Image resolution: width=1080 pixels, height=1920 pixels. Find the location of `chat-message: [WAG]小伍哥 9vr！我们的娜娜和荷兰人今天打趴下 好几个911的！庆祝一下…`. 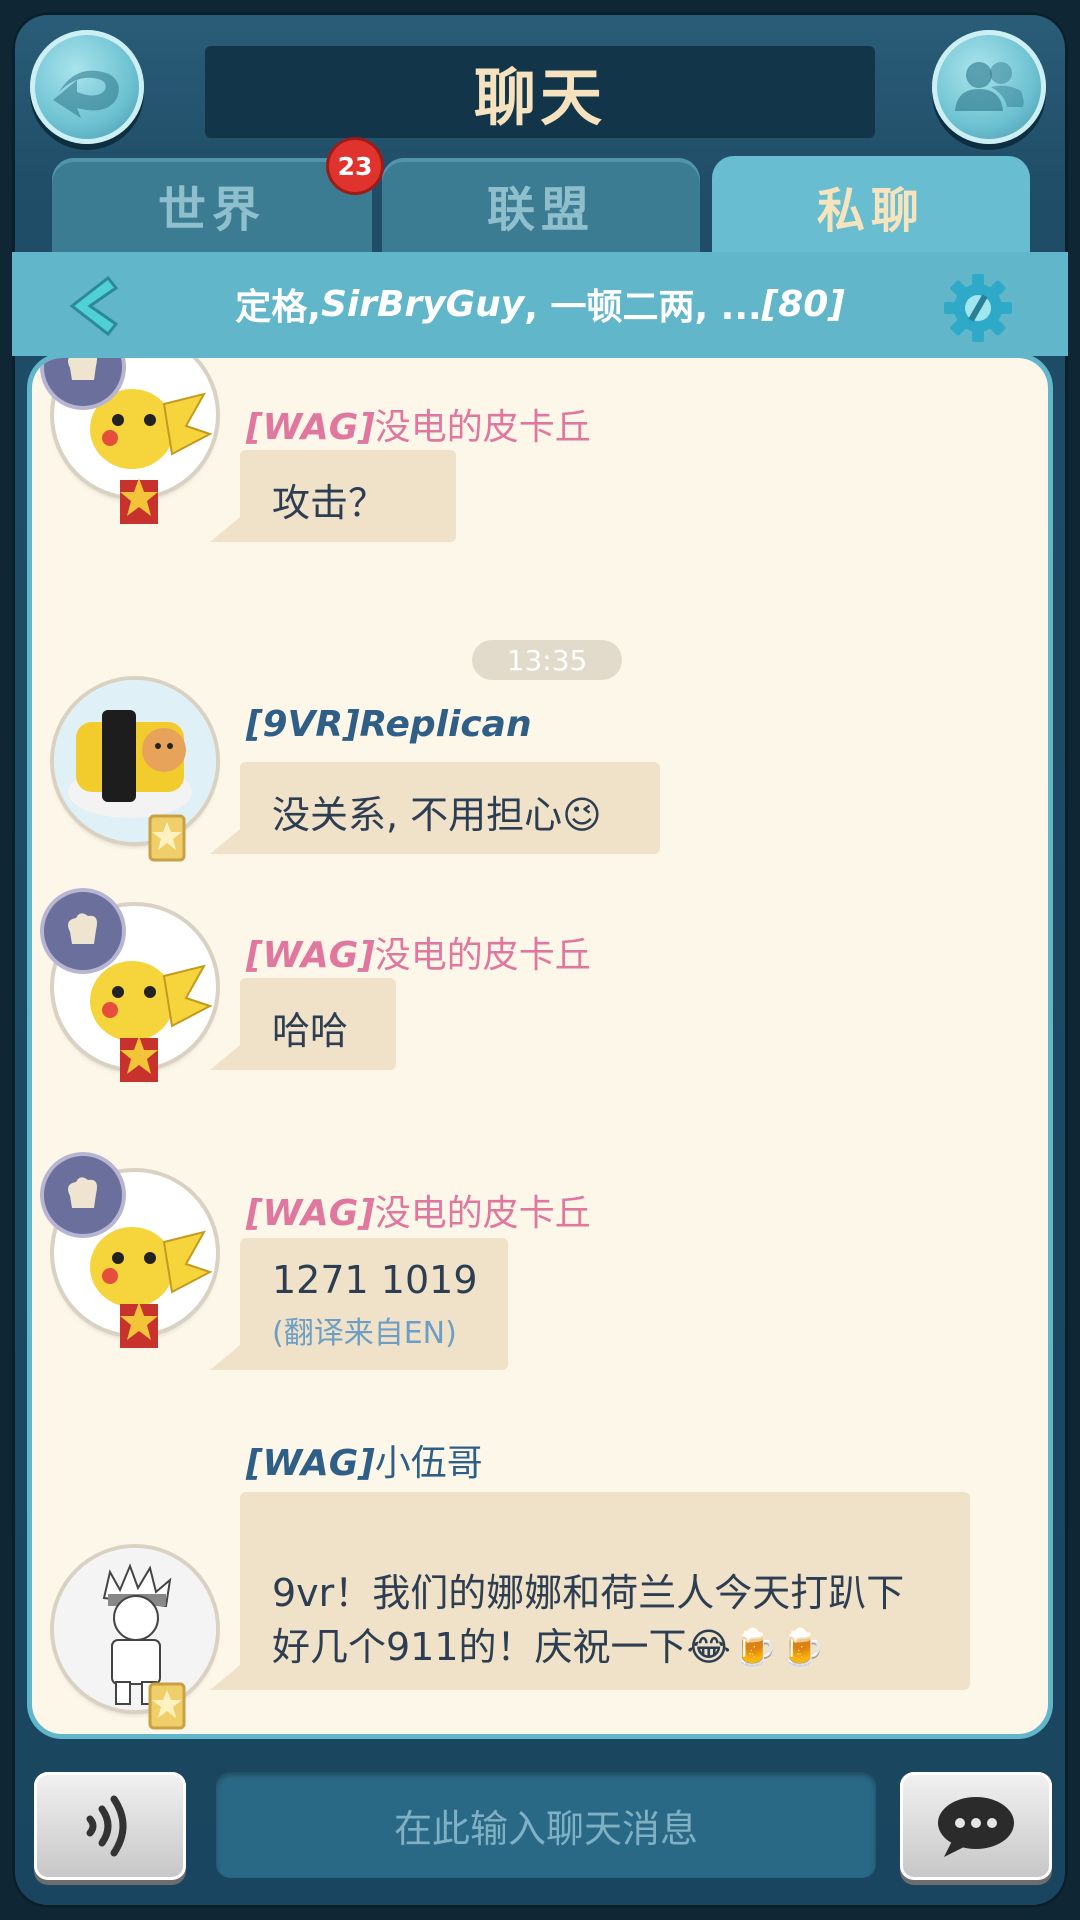

chat-message: [WAG]小伍哥 9vr！我们的娜娜和荷兰人今天打趴下 好几个911的！庆祝一下… is located at coordinates (540, 1579).